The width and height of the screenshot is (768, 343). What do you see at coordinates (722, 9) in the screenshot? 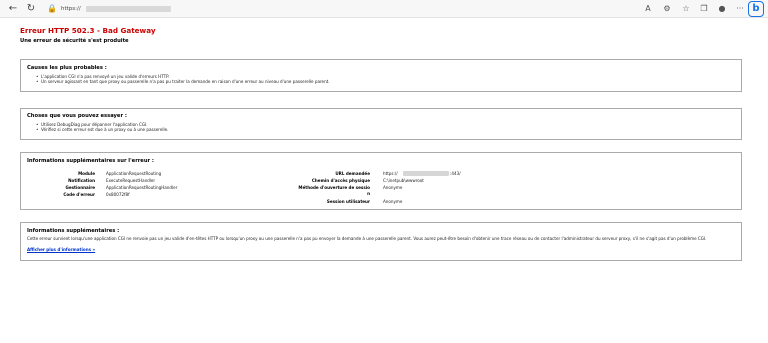
I see `profile-icon: ●` at bounding box center [722, 9].